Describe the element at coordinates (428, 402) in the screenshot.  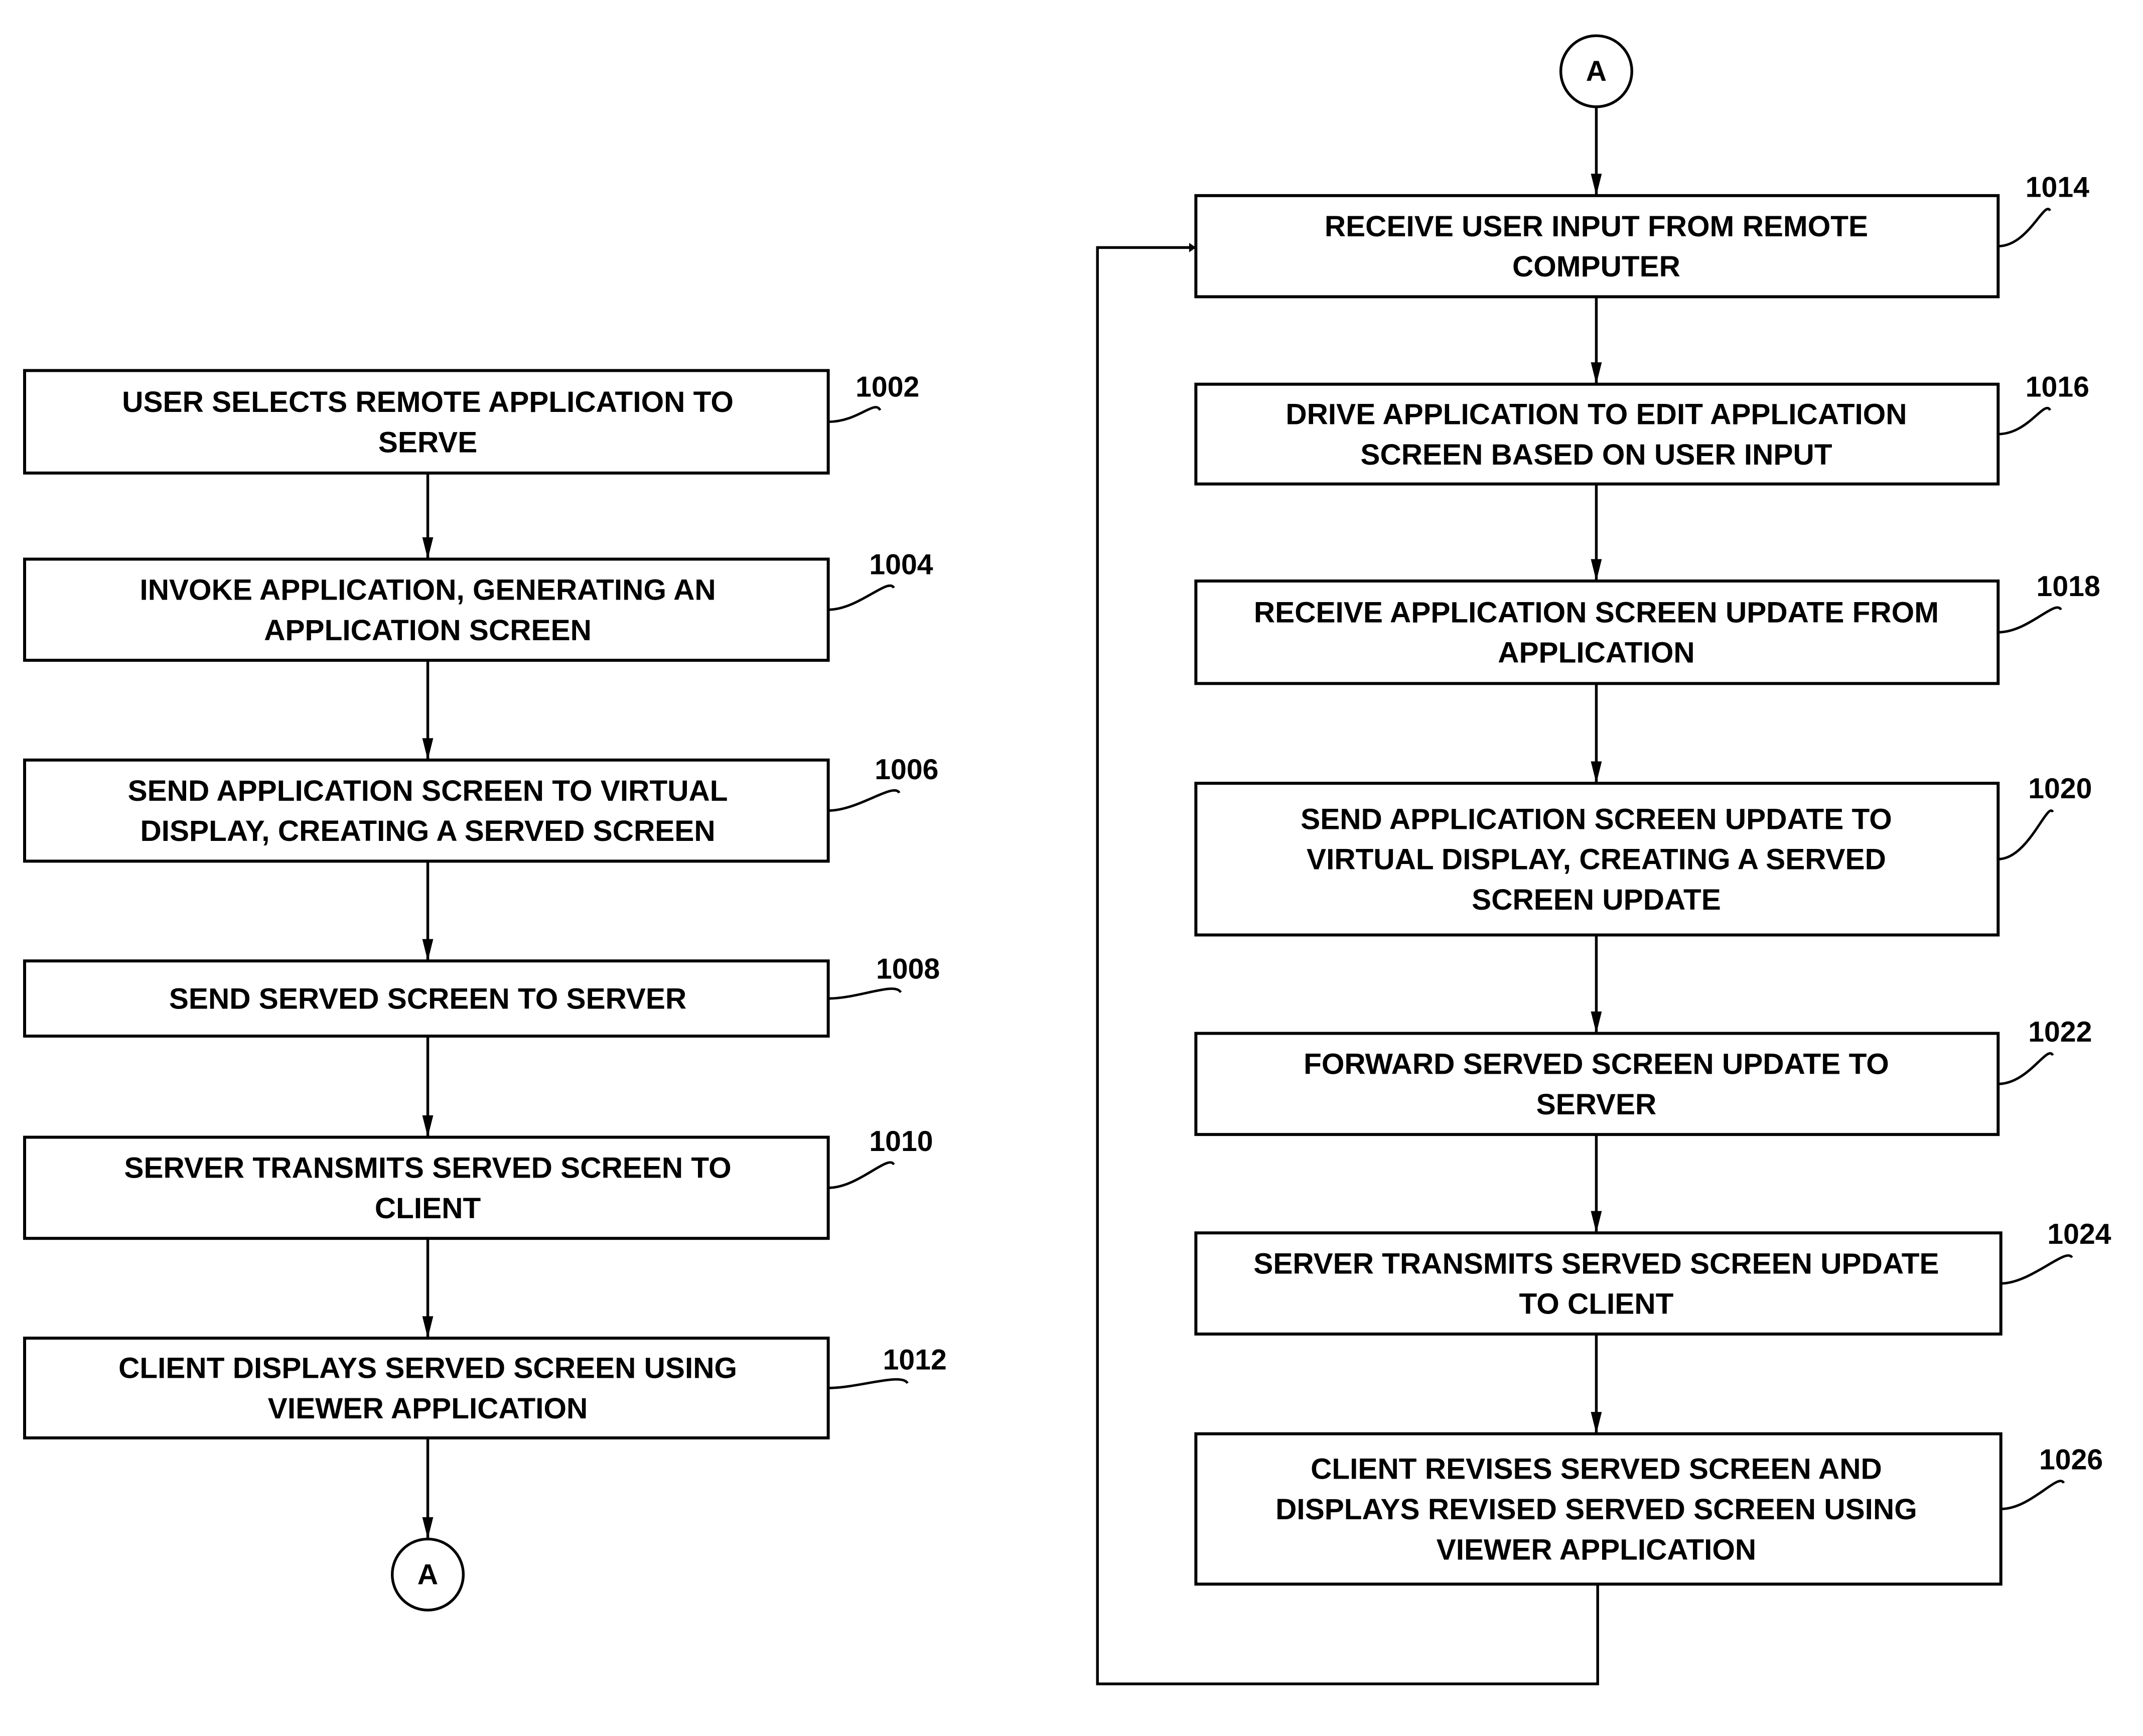
I see `process-text: USER SELECTS REMOTE APPLICATION TO` at that location.